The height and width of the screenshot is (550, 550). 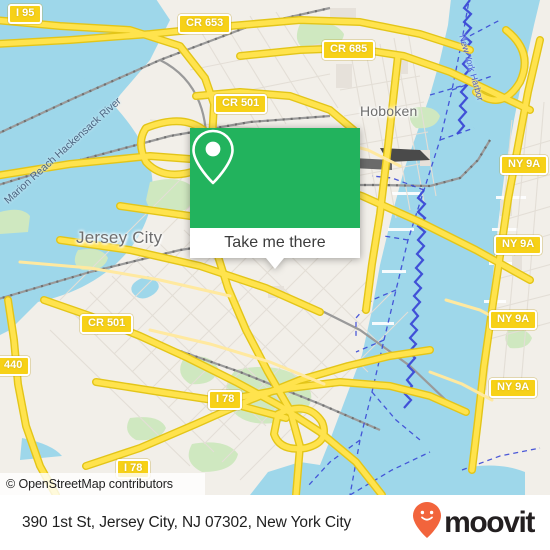 I want to click on shield-cr-685: CR 685, so click(x=349, y=50).